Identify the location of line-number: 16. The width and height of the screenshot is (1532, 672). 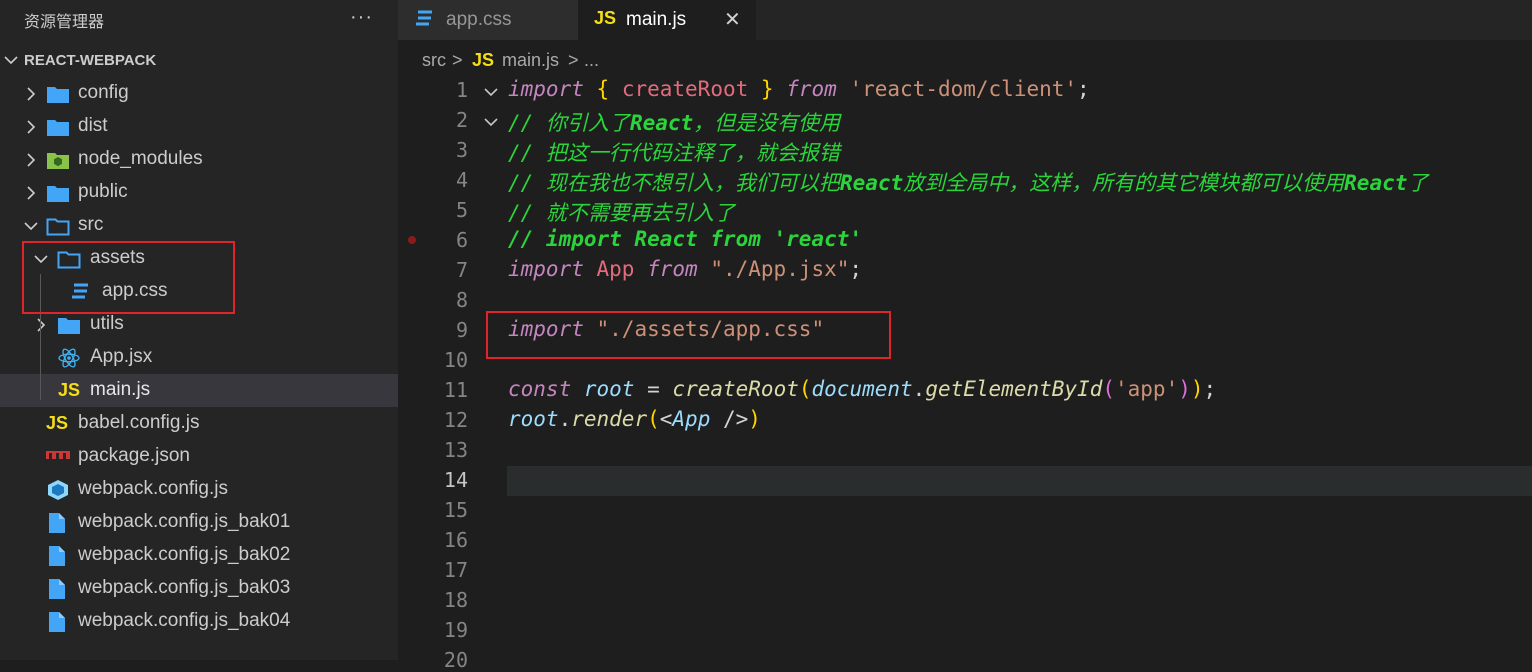
(455, 540).